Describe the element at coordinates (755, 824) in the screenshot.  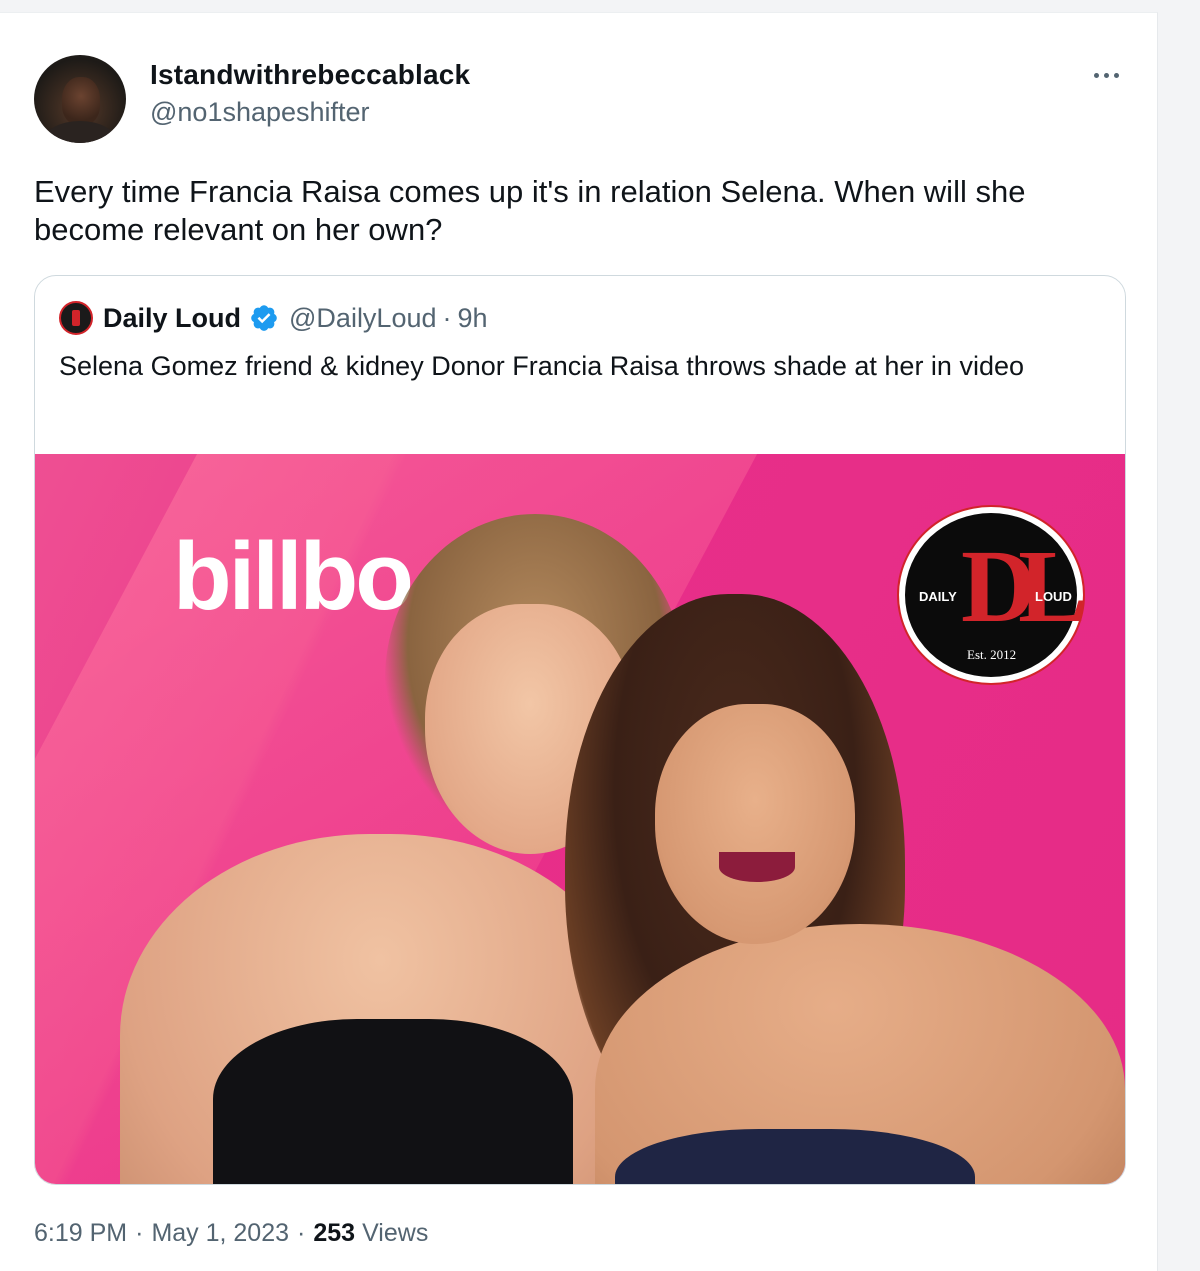
I see `person-right-face` at that location.